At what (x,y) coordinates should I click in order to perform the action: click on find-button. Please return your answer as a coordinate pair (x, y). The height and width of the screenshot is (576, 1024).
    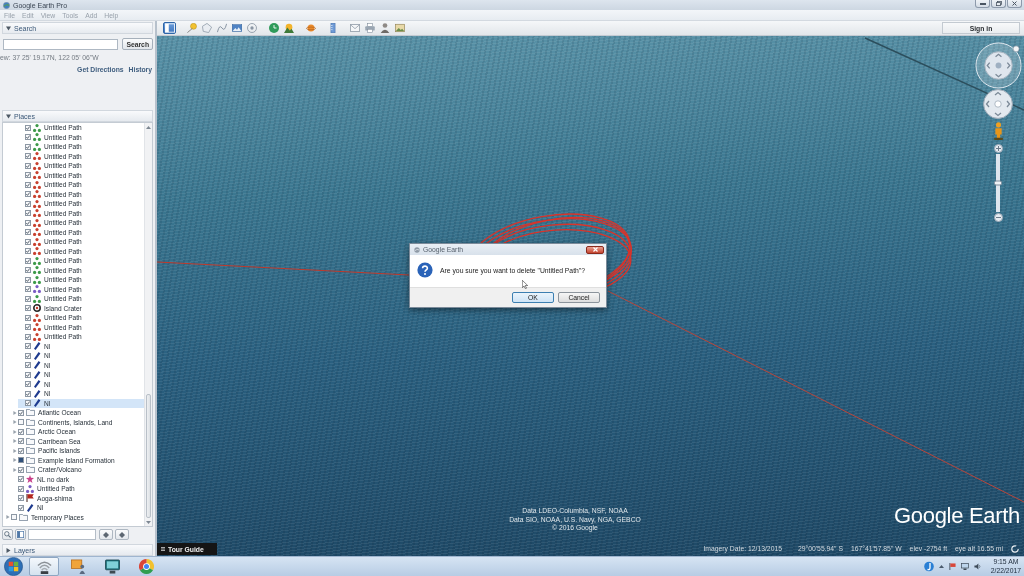
    Looking at the image, I should click on (7, 534).